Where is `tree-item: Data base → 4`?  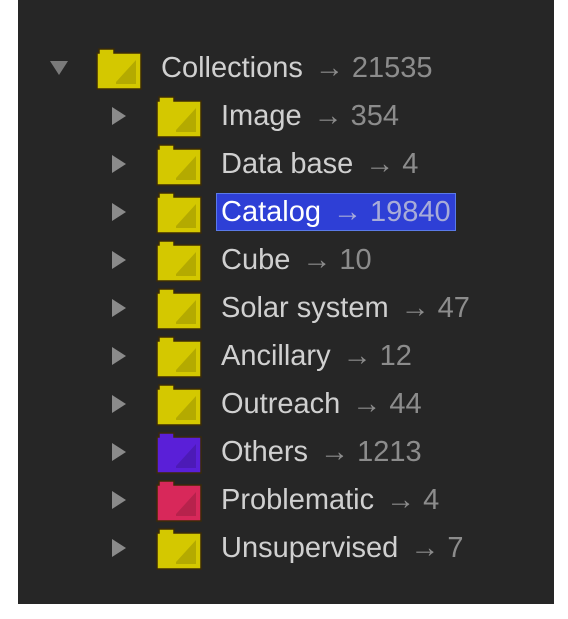 tree-item: Data base → 4 is located at coordinates (320, 164).